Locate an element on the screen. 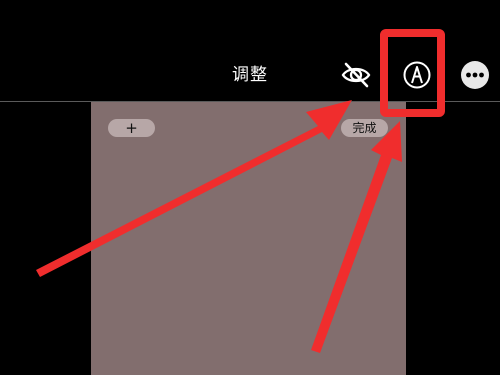 The height and width of the screenshot is (375, 500). hide-annotations-button is located at coordinates (356, 75).